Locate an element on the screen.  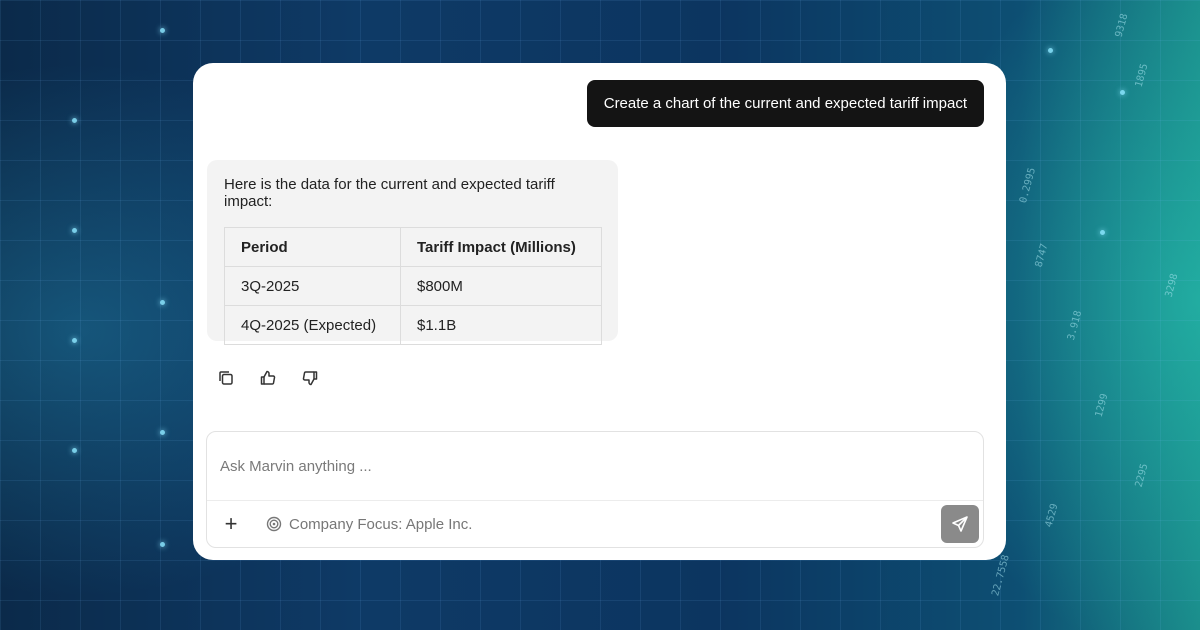
table-row: 3Q-2025 $800M is located at coordinates (413, 286).